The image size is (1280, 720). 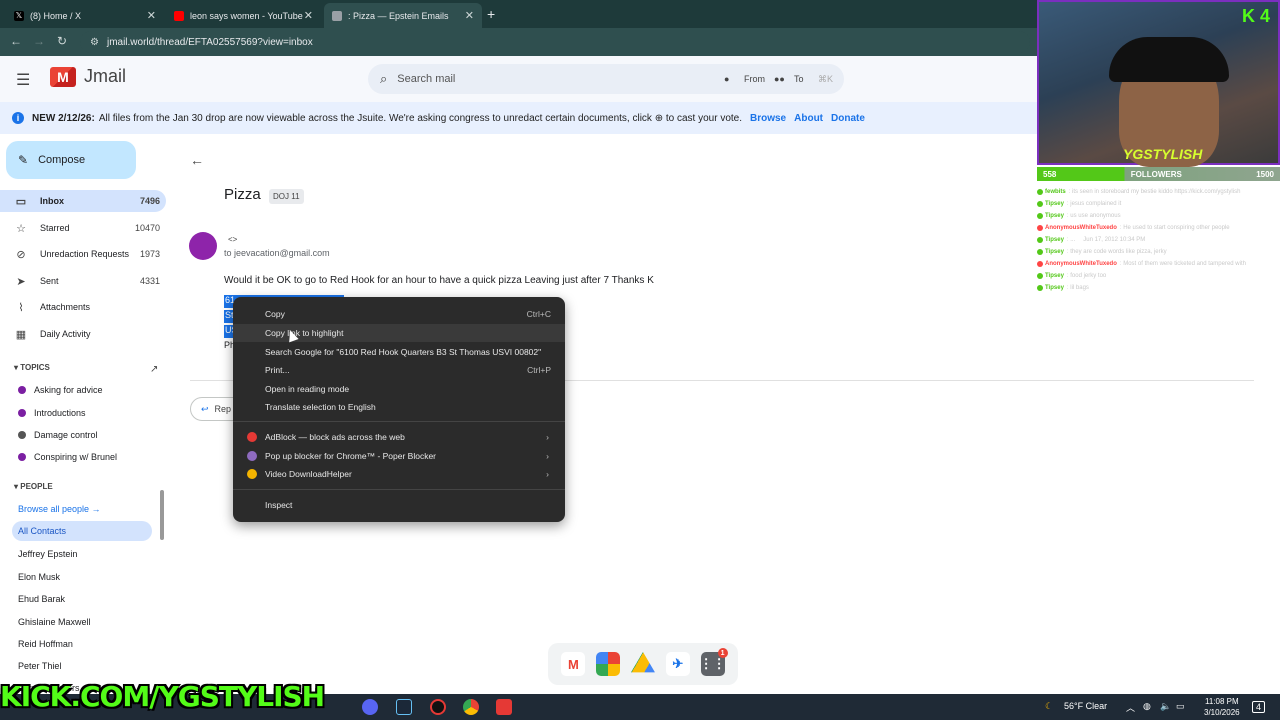 What do you see at coordinates (608, 664) in the screenshot?
I see `photos-icon` at bounding box center [608, 664].